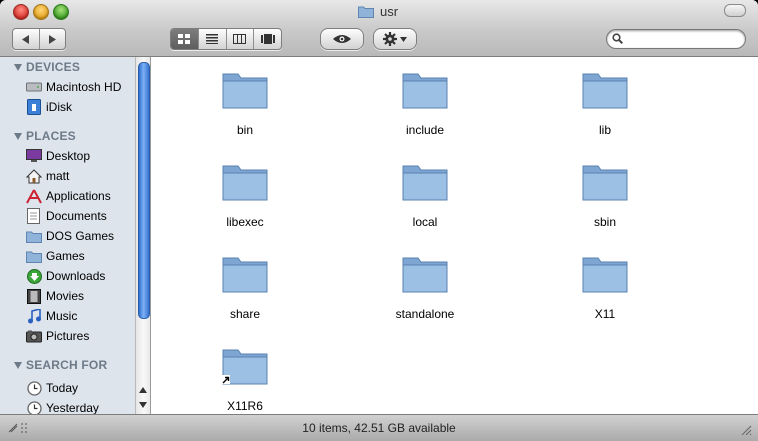 The image size is (758, 441). I want to click on sidebar-item-label: Movies, so click(65, 296).